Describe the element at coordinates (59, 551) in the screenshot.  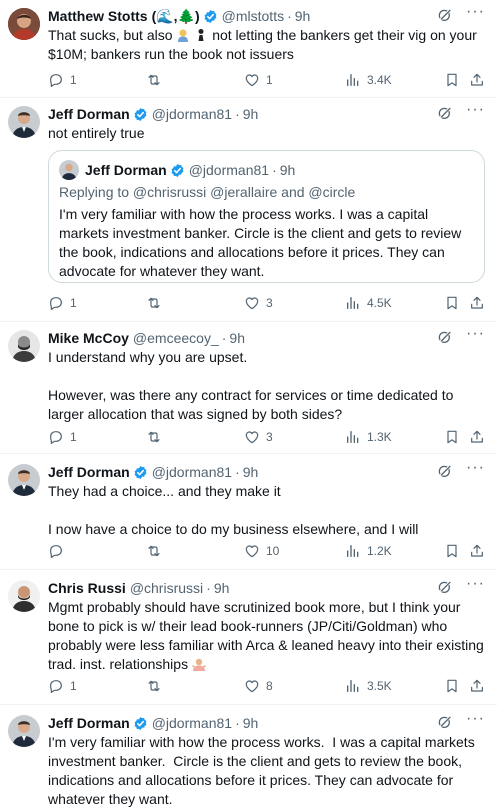
I see `reply-button` at that location.